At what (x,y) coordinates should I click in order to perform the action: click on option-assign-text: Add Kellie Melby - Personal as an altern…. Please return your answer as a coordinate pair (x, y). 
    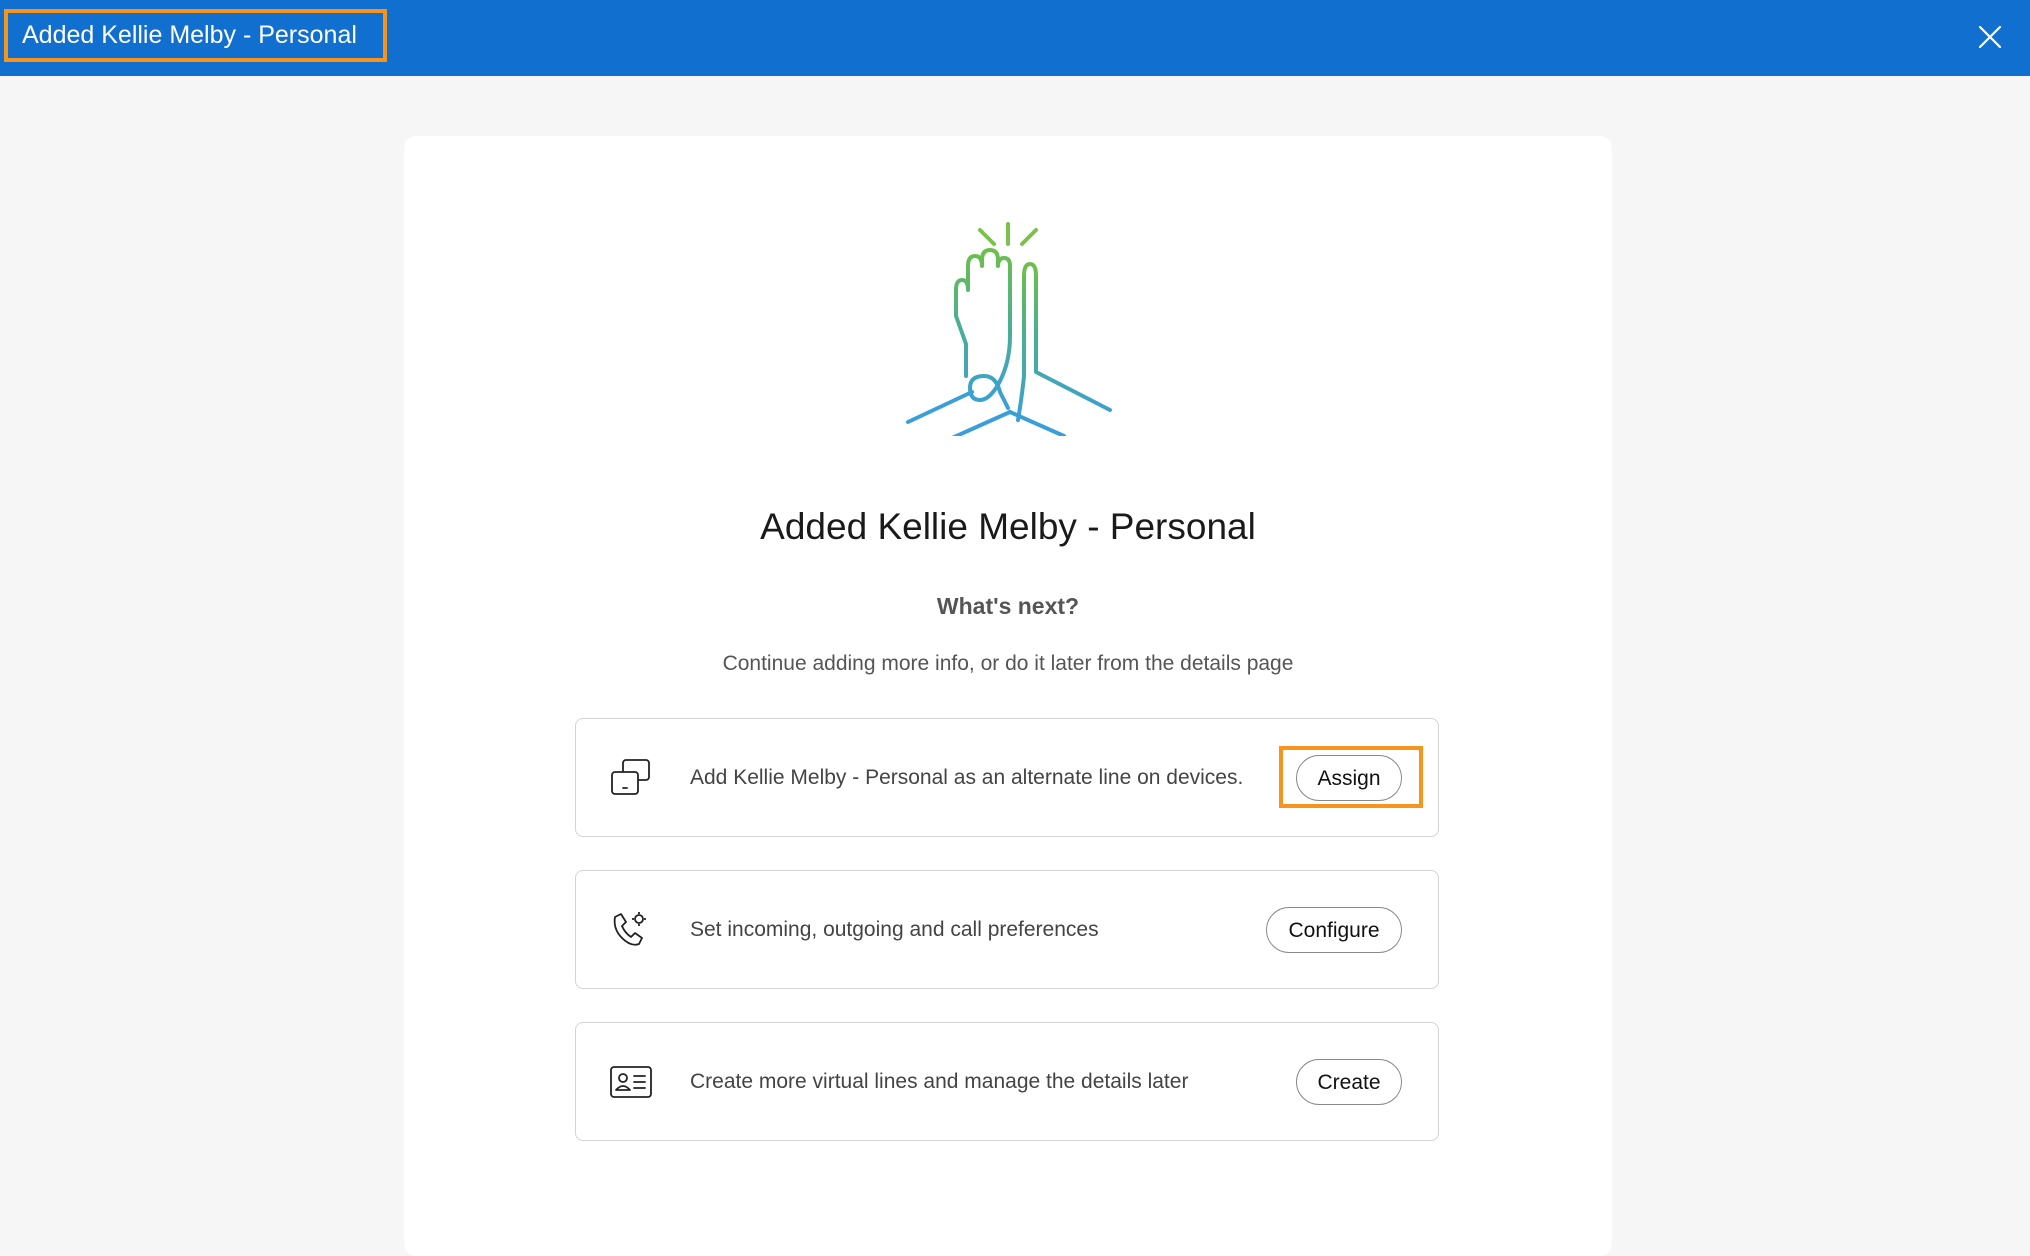
    Looking at the image, I should click on (967, 777).